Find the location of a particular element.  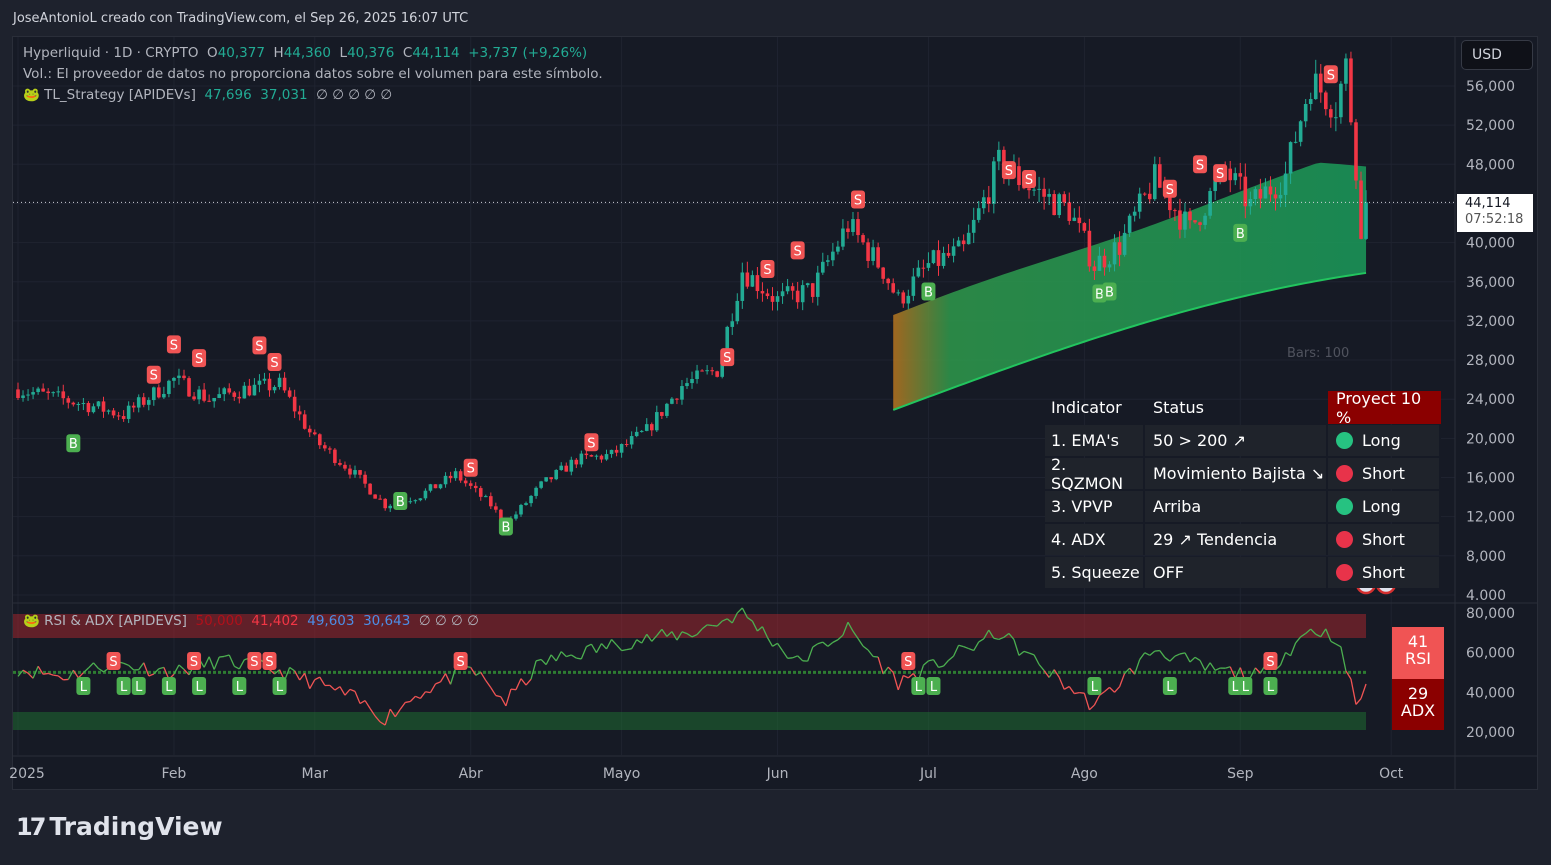

indicator-status: 50 > 200 ↗ is located at coordinates (1236, 440).